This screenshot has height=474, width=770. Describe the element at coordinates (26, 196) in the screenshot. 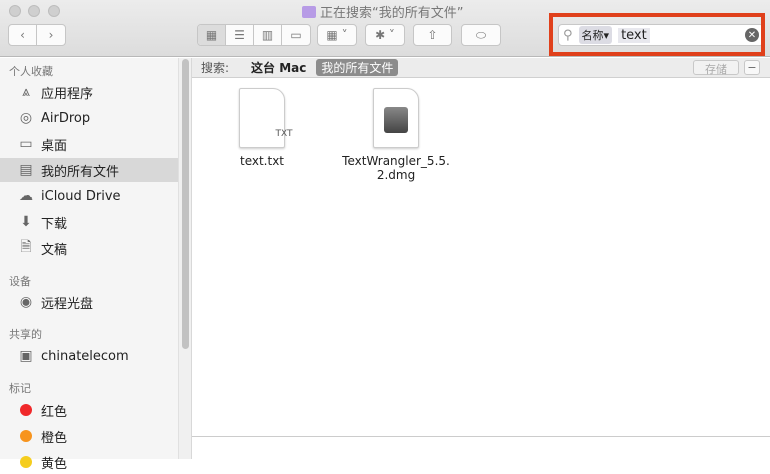

I see `cloud-icon: ☁` at that location.